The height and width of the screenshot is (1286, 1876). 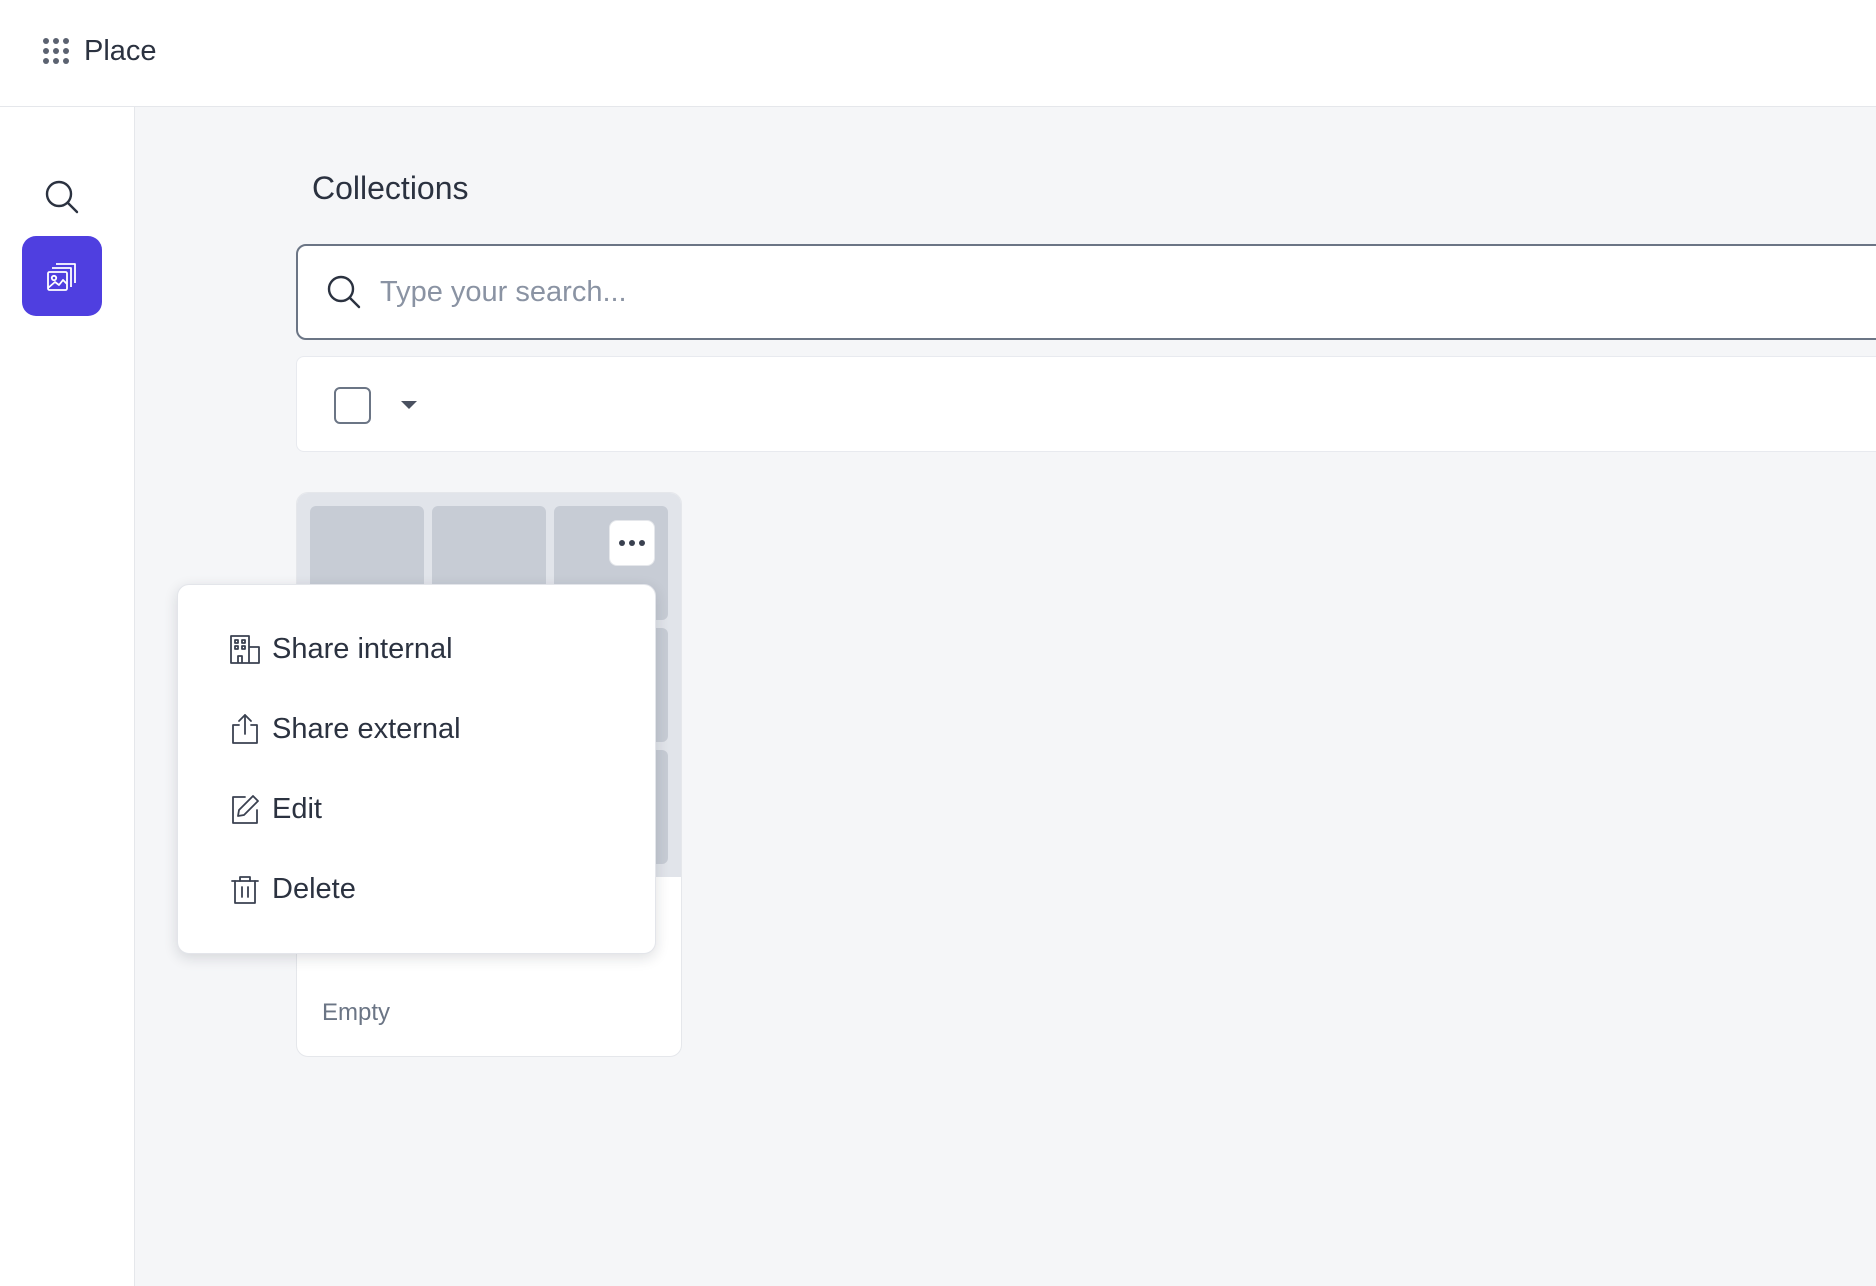 What do you see at coordinates (366, 728) in the screenshot?
I see `menu-item-label: Share external` at bounding box center [366, 728].